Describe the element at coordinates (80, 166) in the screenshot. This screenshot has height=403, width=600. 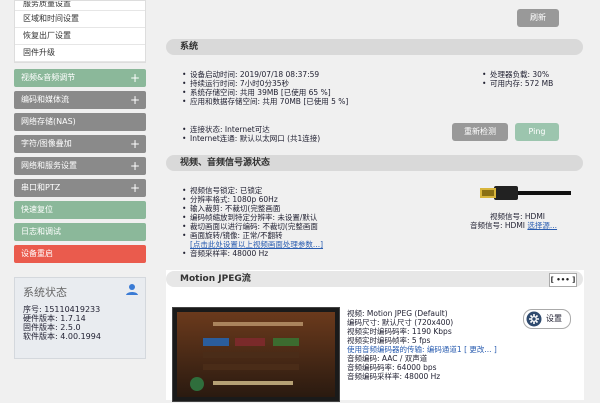
I see `sidebar-item-network: 网络和服务设置 +` at that location.